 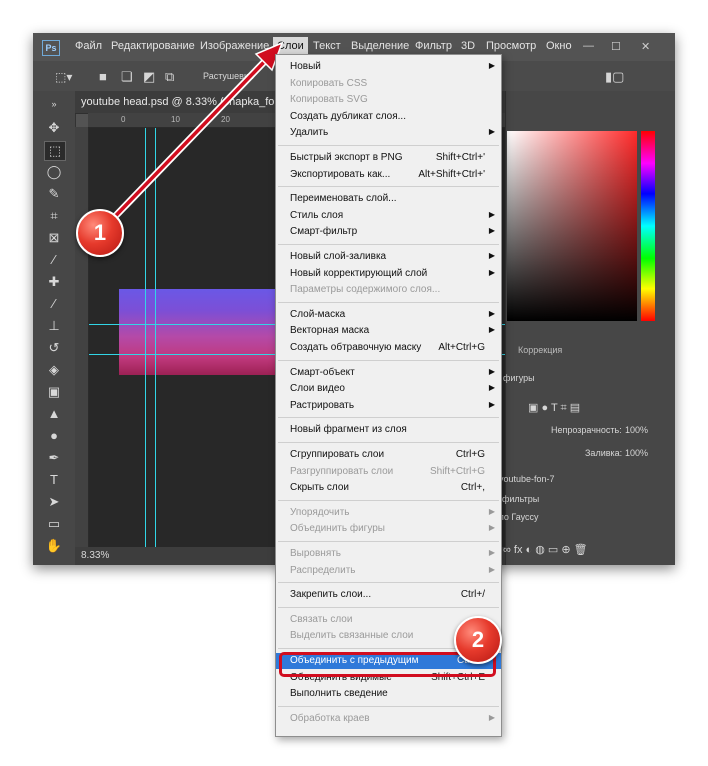 What do you see at coordinates (54, 414) in the screenshot?
I see `blur-tool-icon: ▲` at bounding box center [54, 414].